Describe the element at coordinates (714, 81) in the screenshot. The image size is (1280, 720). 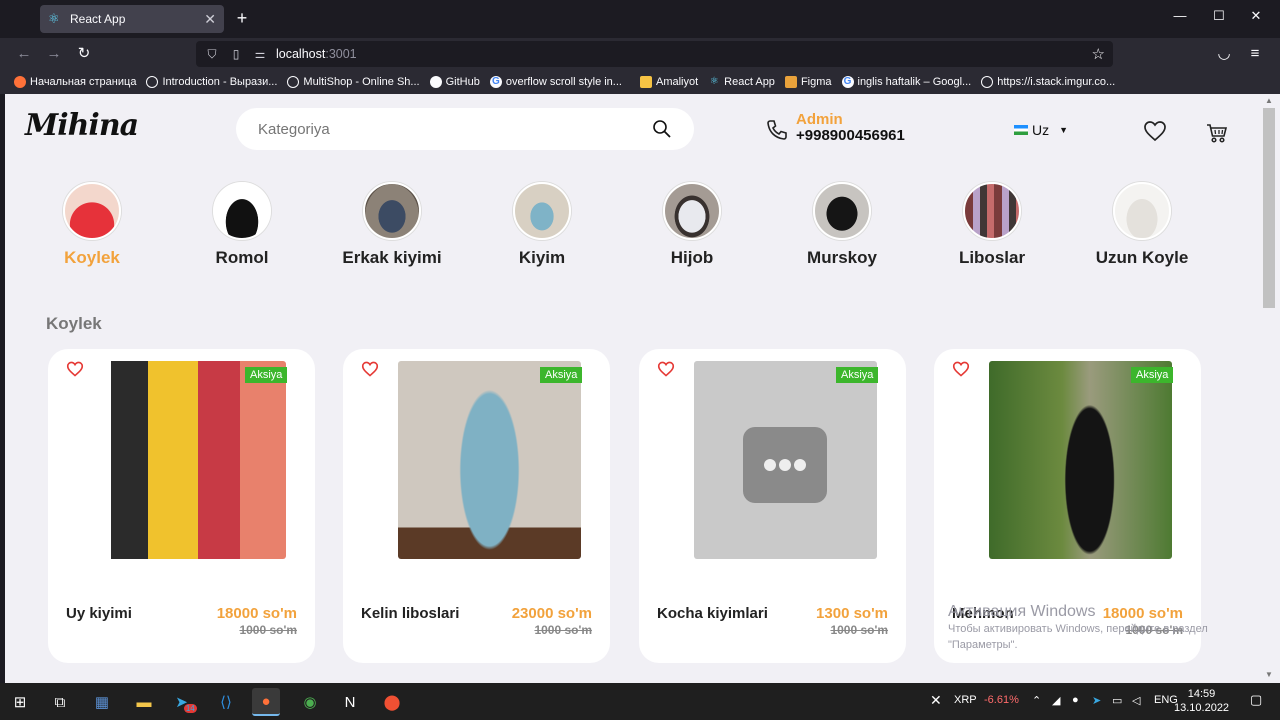
I see `react-icon: ⚛` at that location.